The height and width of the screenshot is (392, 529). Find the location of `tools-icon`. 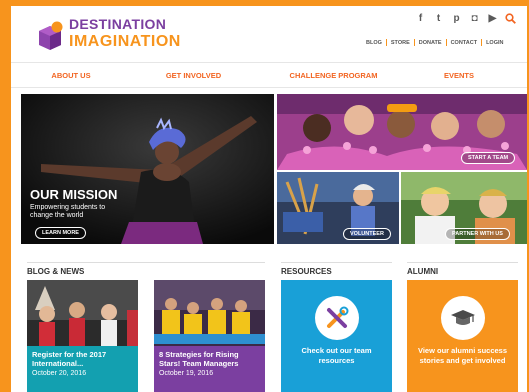

tools-icon is located at coordinates (338, 317).